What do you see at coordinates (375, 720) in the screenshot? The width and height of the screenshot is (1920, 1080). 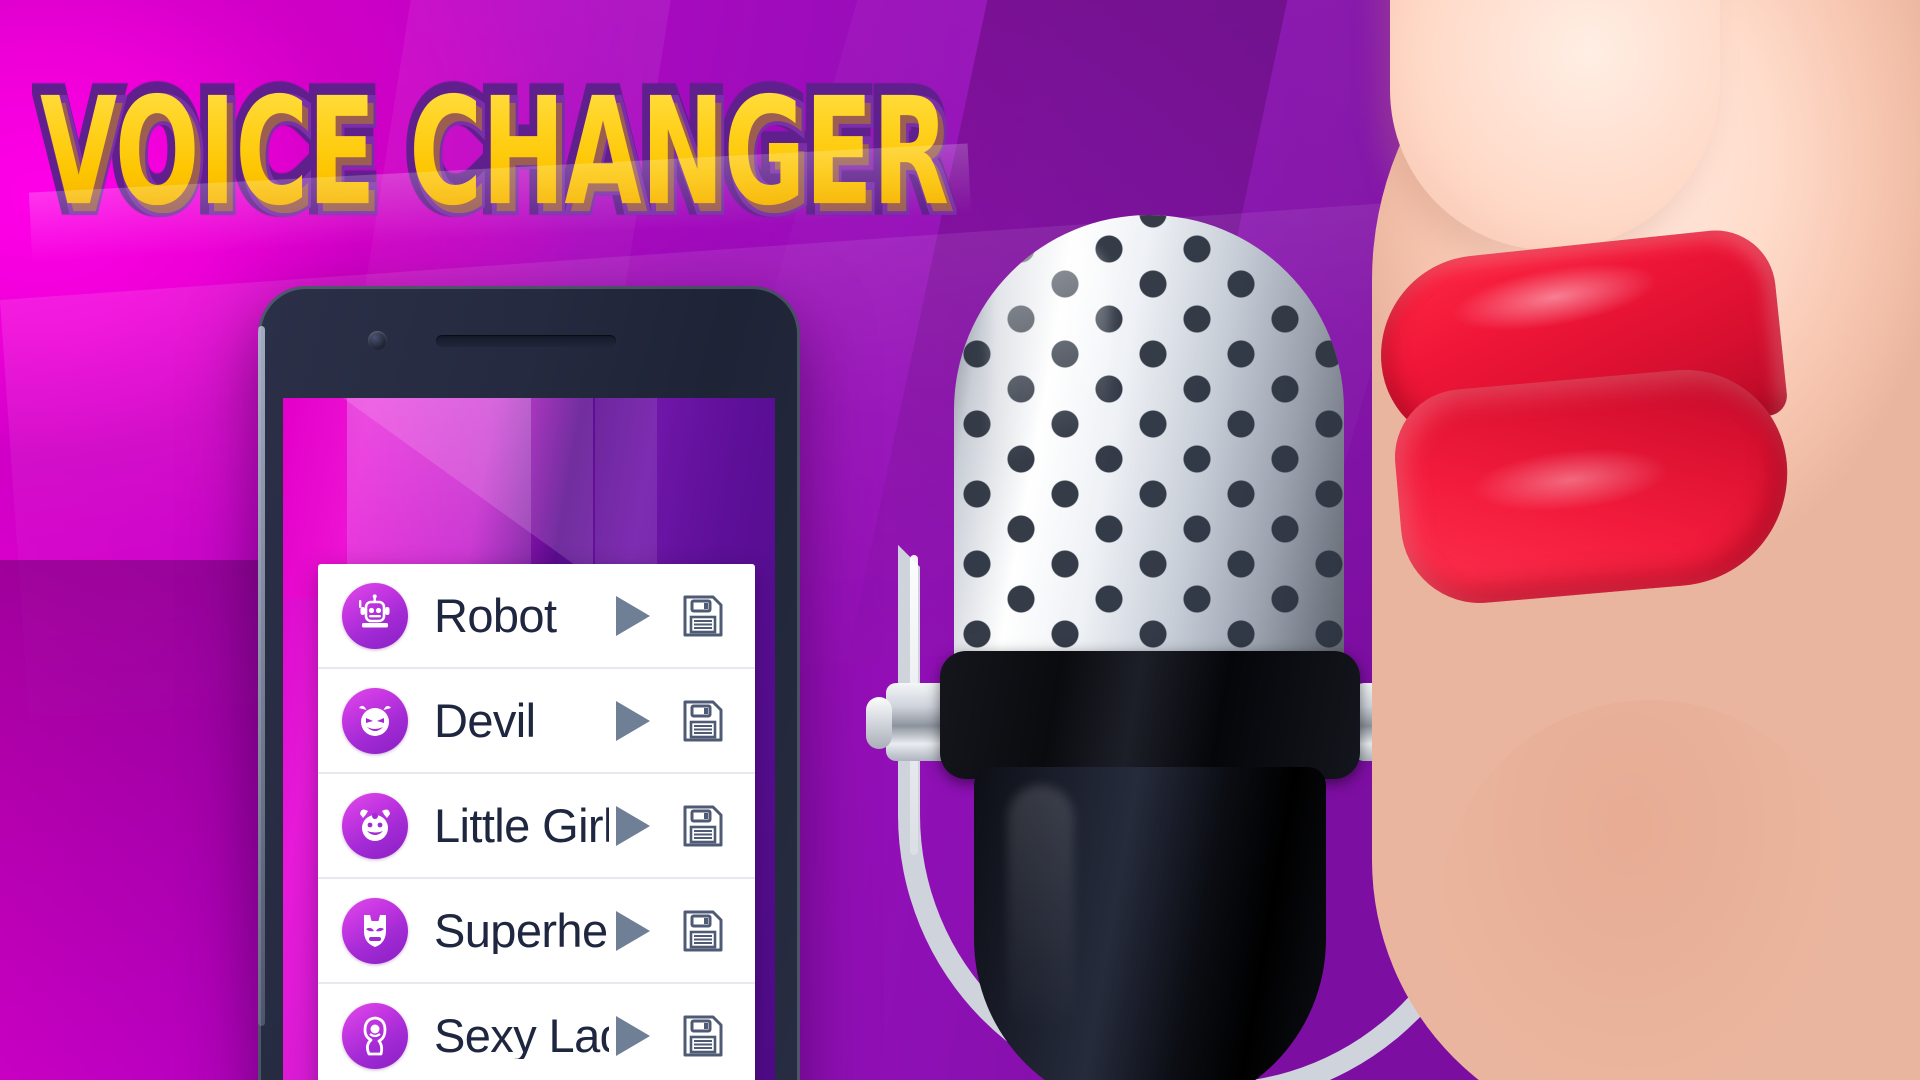 I see `devil-face-icon` at bounding box center [375, 720].